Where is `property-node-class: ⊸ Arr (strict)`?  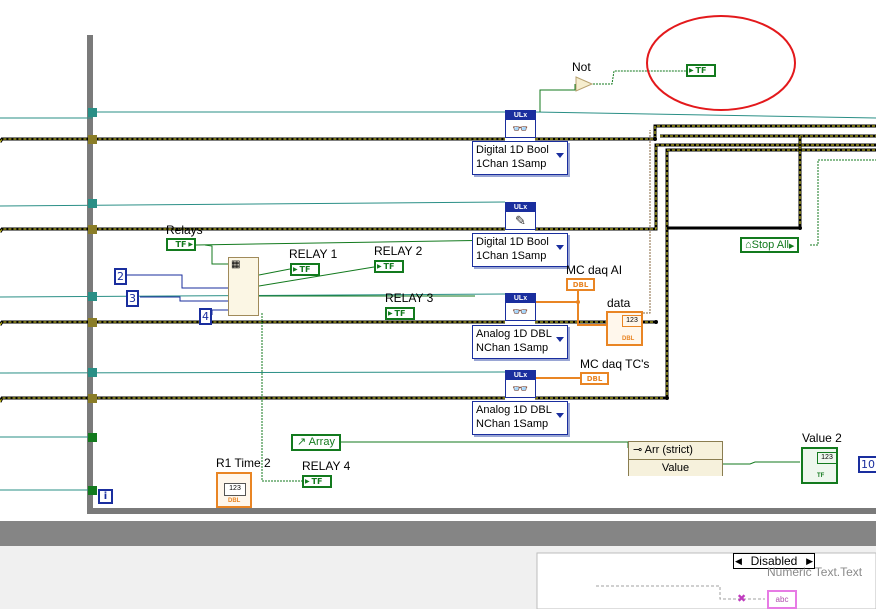
property-node-class: ⊸ Arr (strict) is located at coordinates (675, 451).